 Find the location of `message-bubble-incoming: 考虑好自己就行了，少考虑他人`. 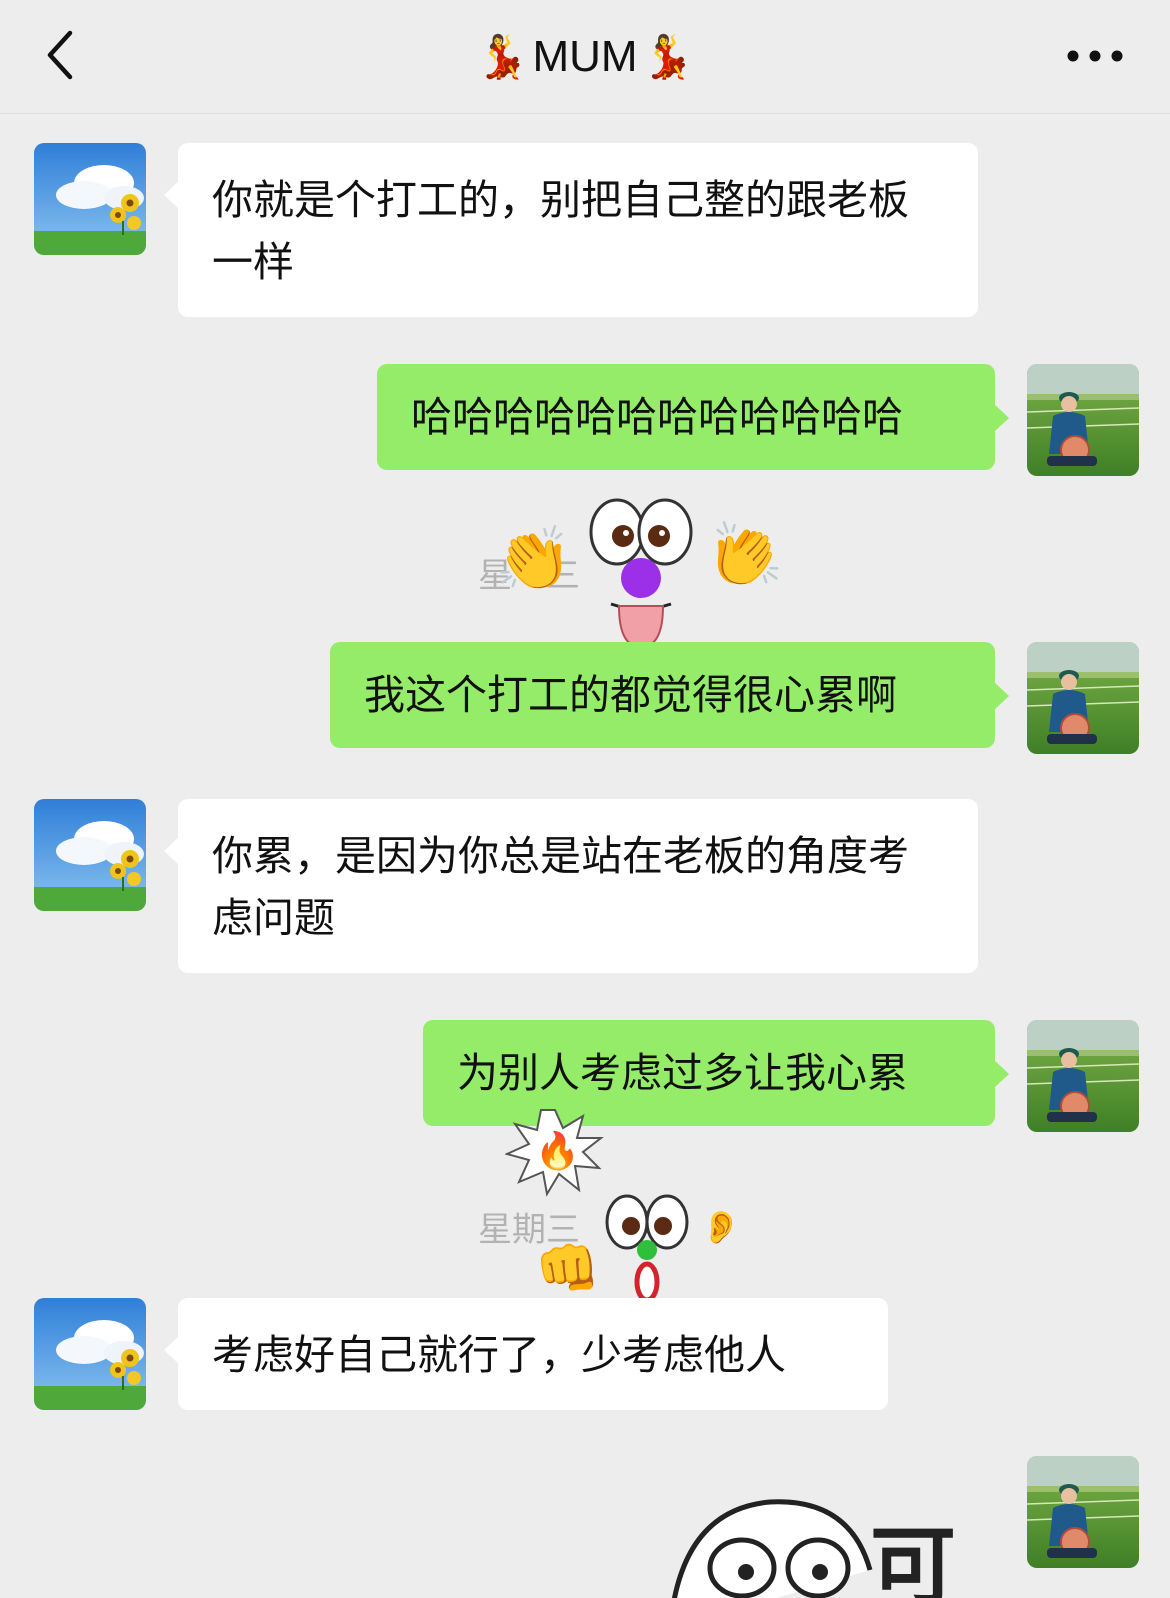

message-bubble-incoming: 考虑好自己就行了，少考虑他人 is located at coordinates (526, 1354).